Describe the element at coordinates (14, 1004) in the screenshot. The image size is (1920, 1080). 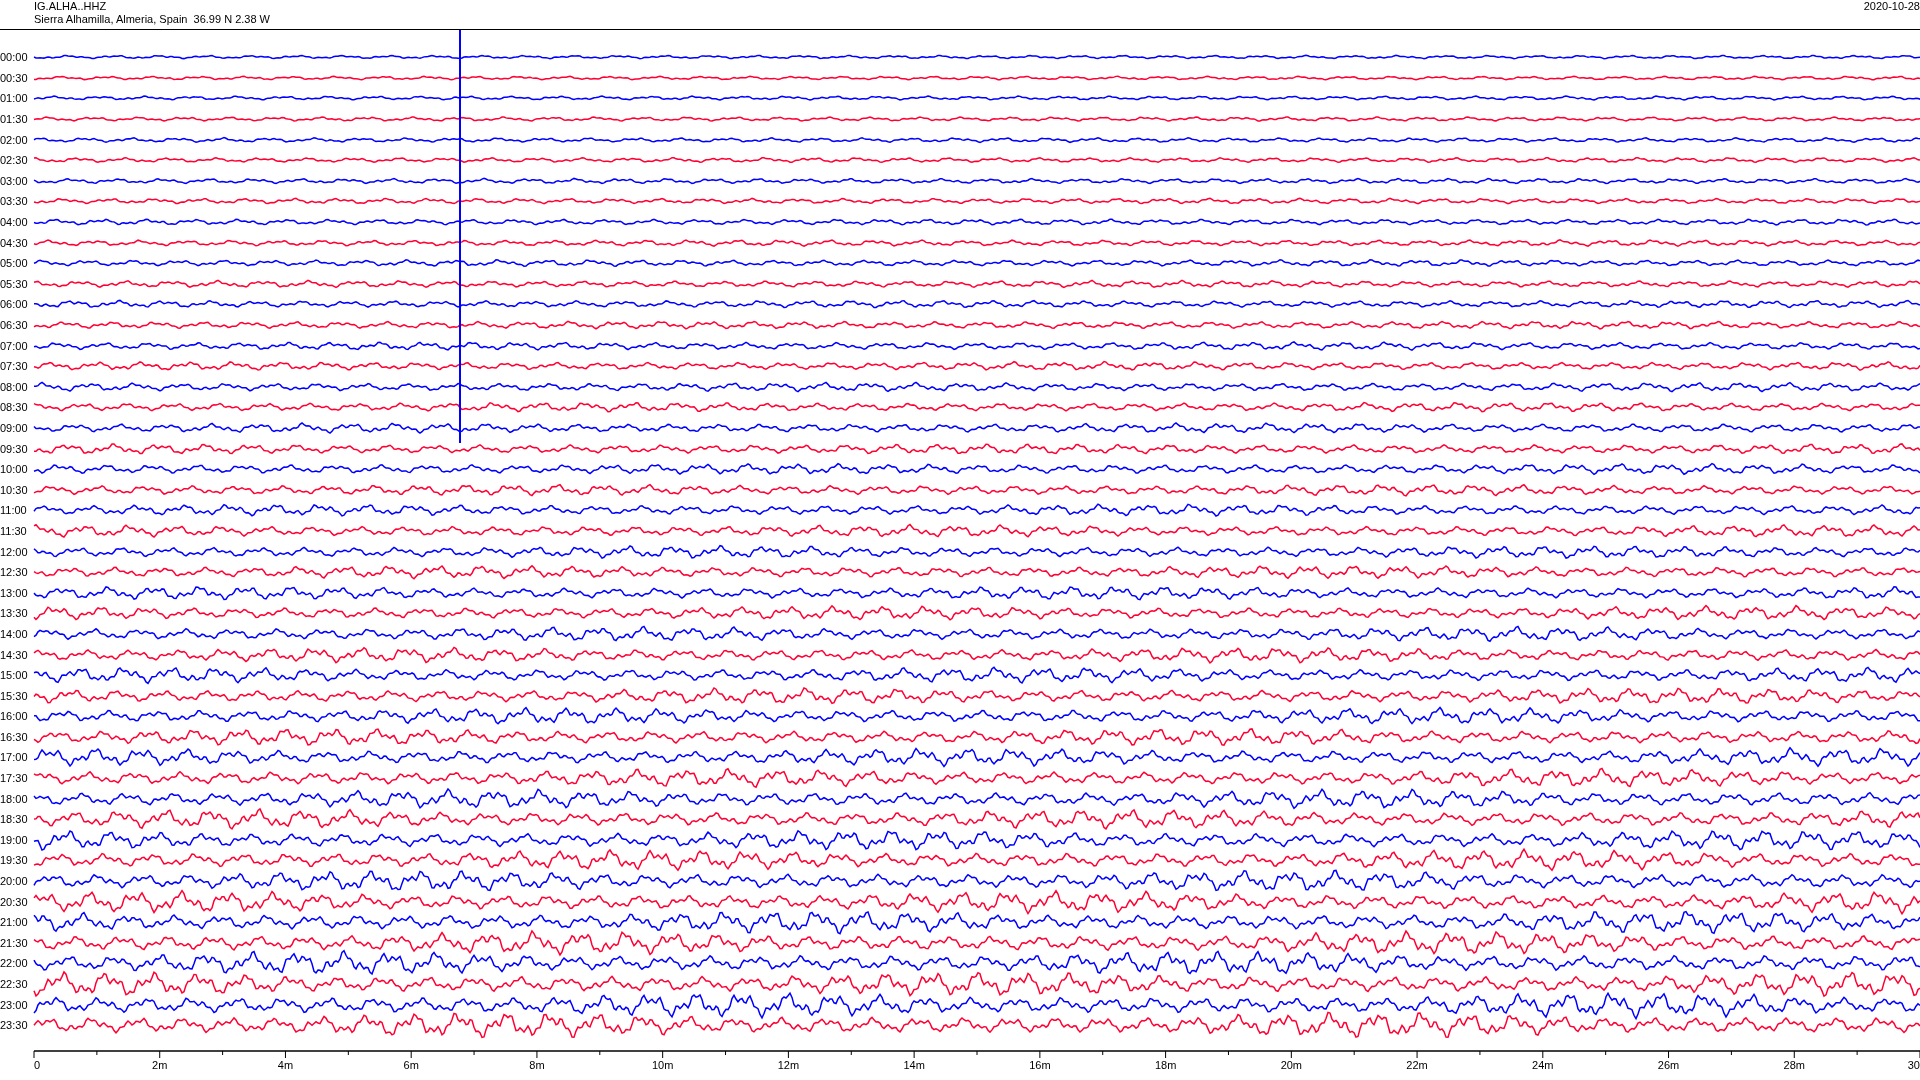
I see `row-time-label: 23:00` at that location.